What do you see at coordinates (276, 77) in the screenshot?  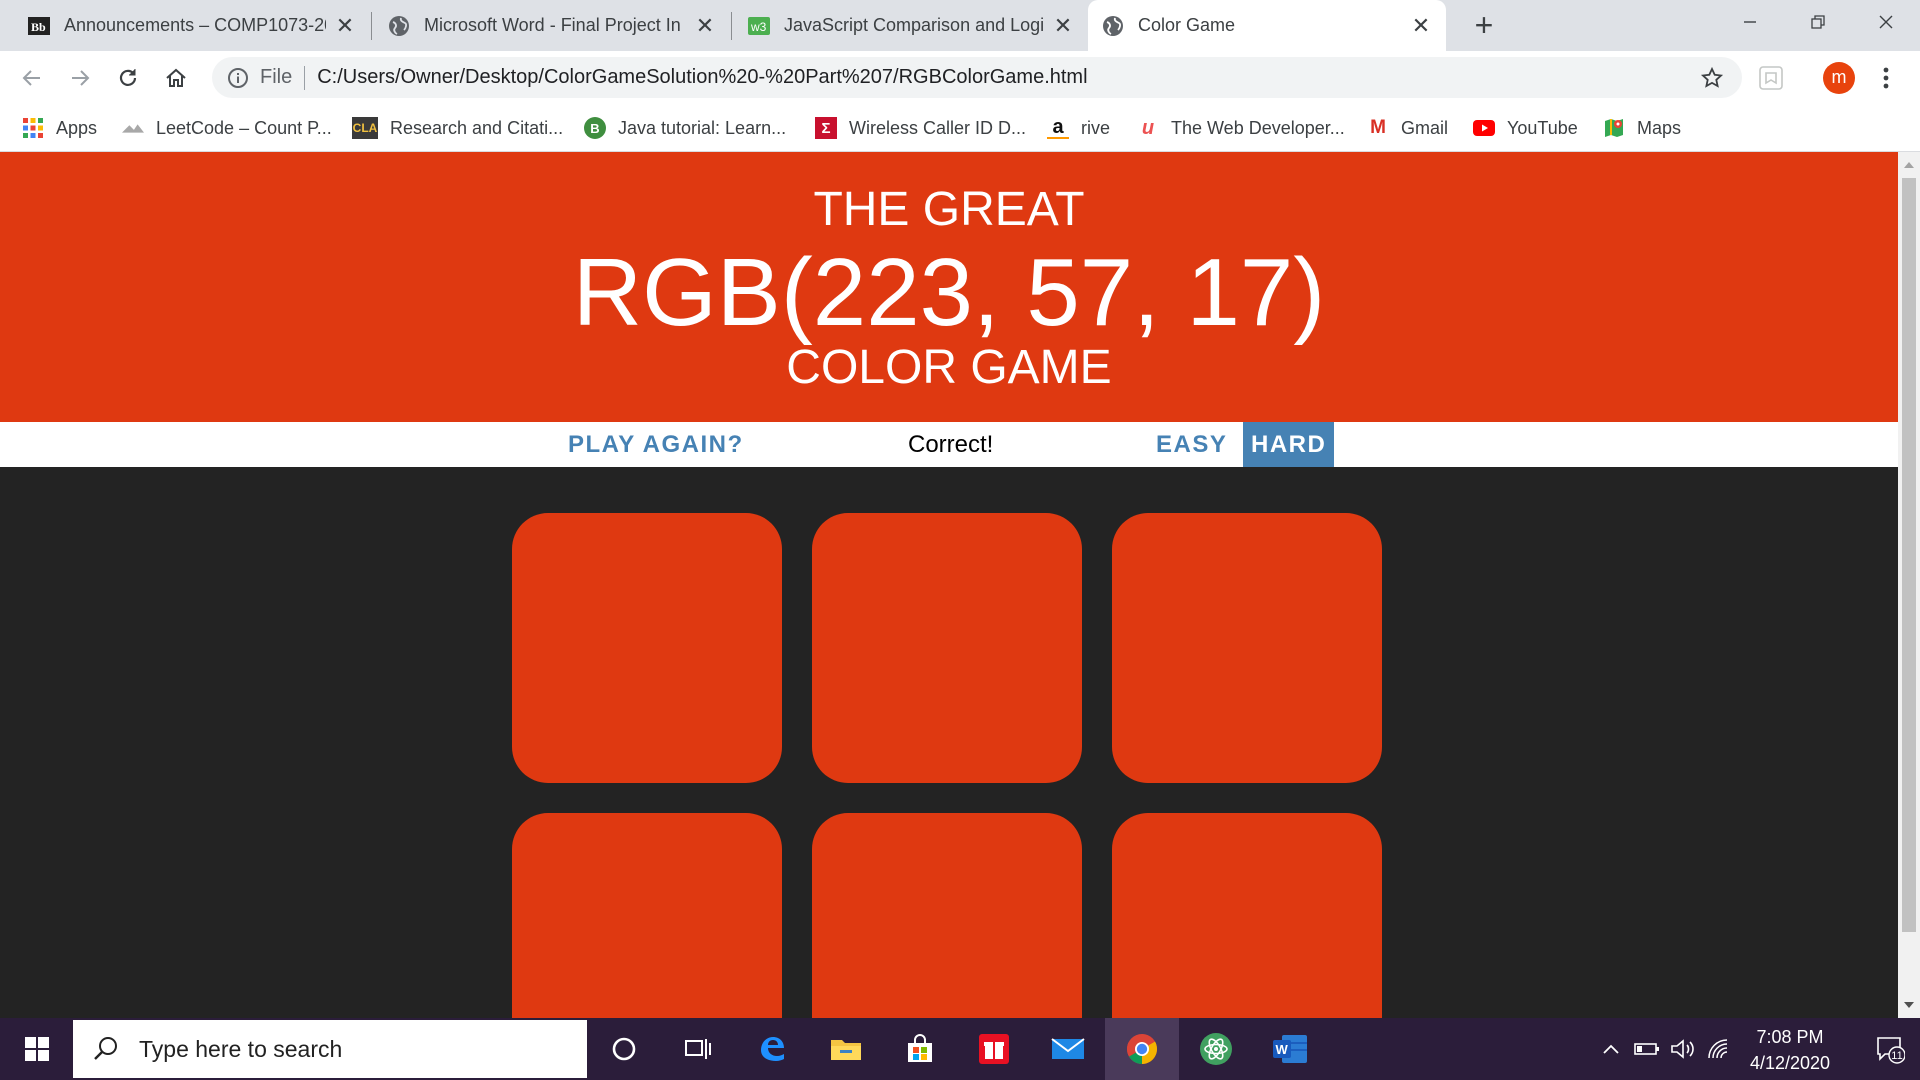 I see `url-scheme: File` at bounding box center [276, 77].